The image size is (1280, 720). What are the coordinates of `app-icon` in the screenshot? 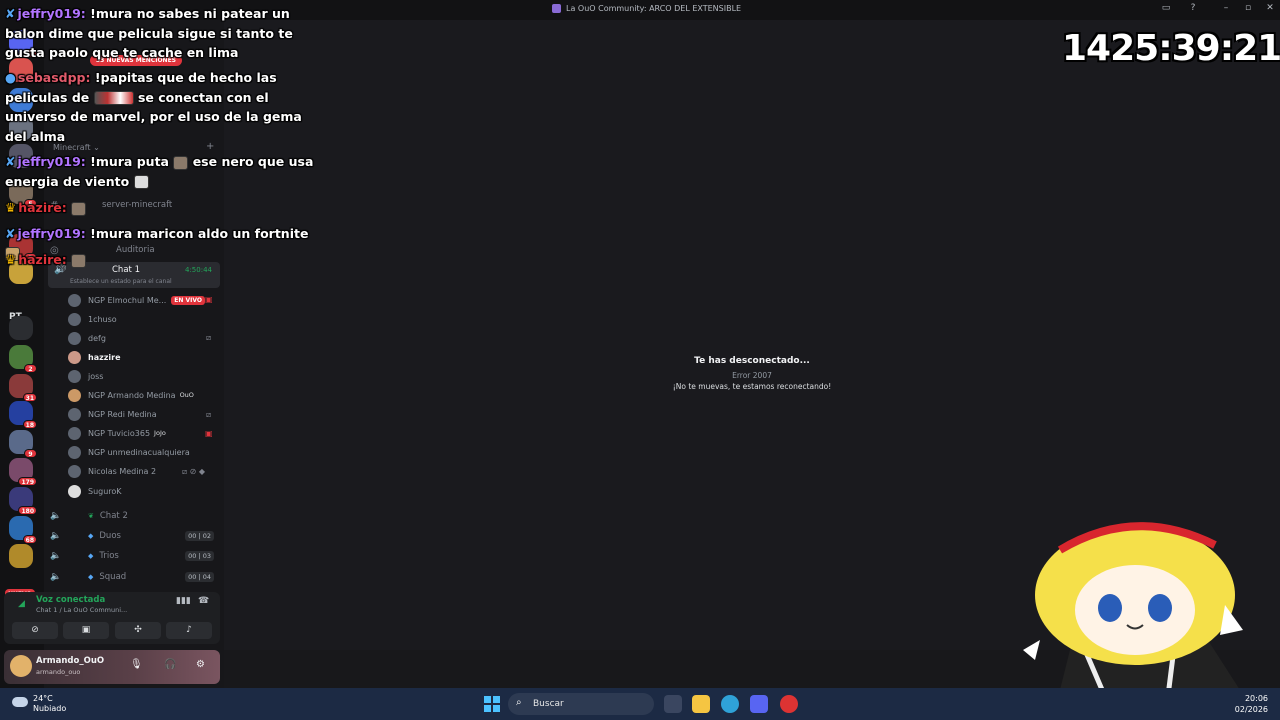 It's located at (789, 704).